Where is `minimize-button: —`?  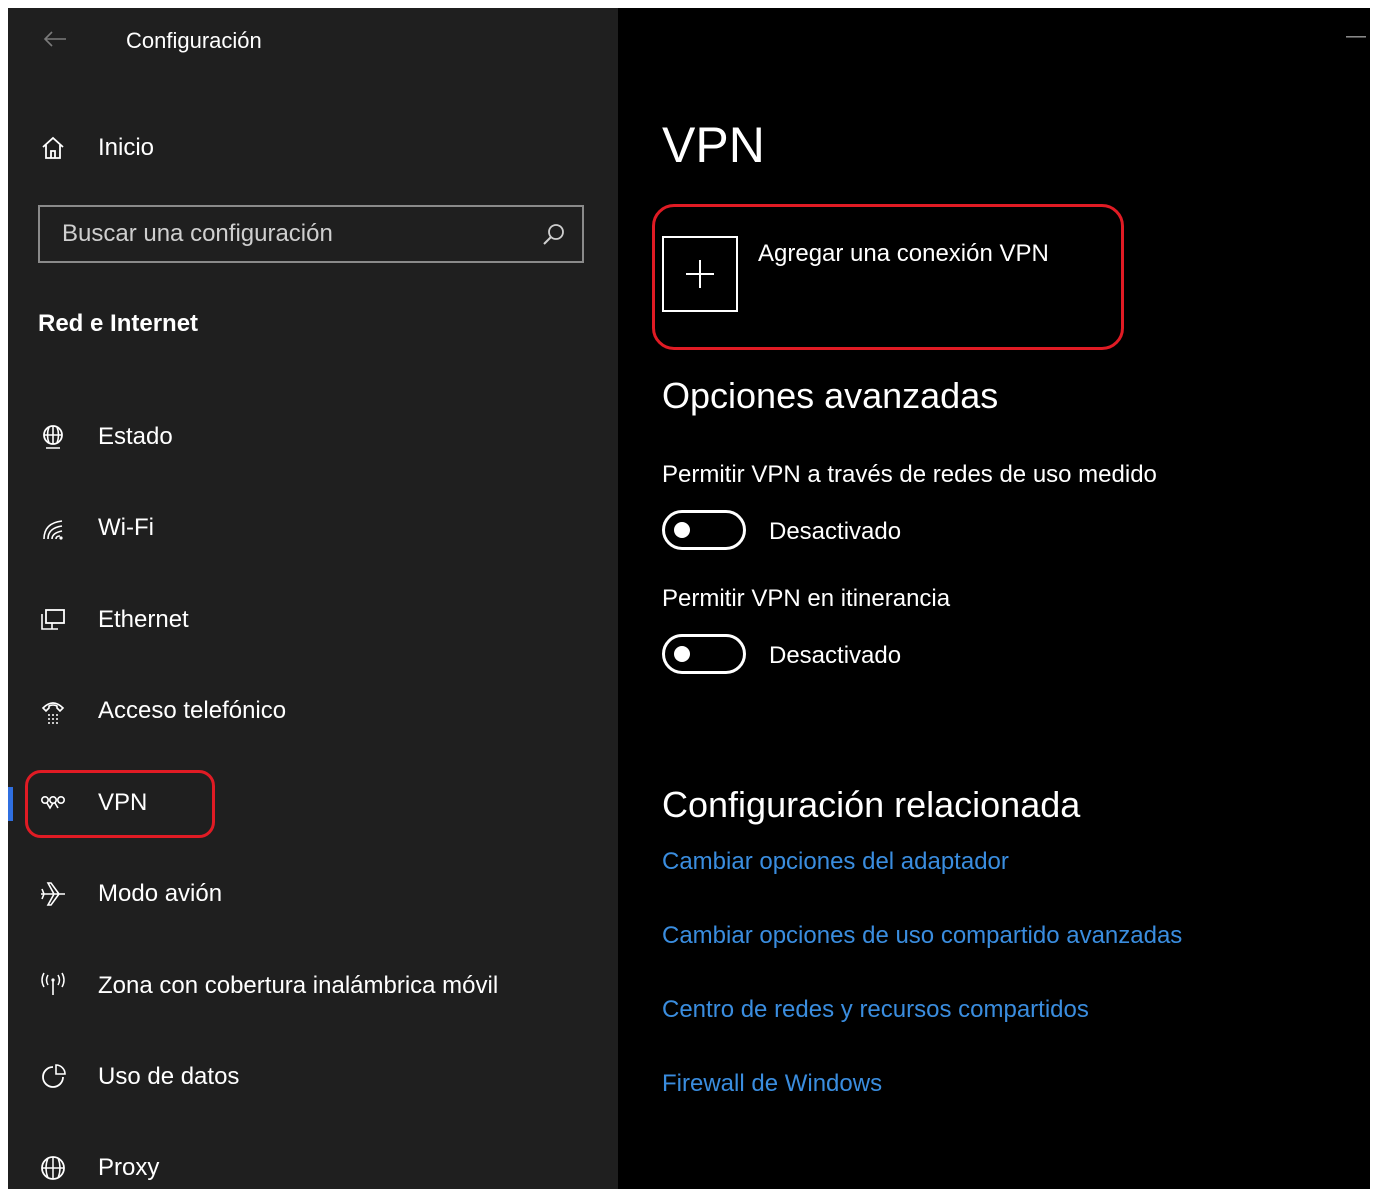 minimize-button: — is located at coordinates (1356, 36).